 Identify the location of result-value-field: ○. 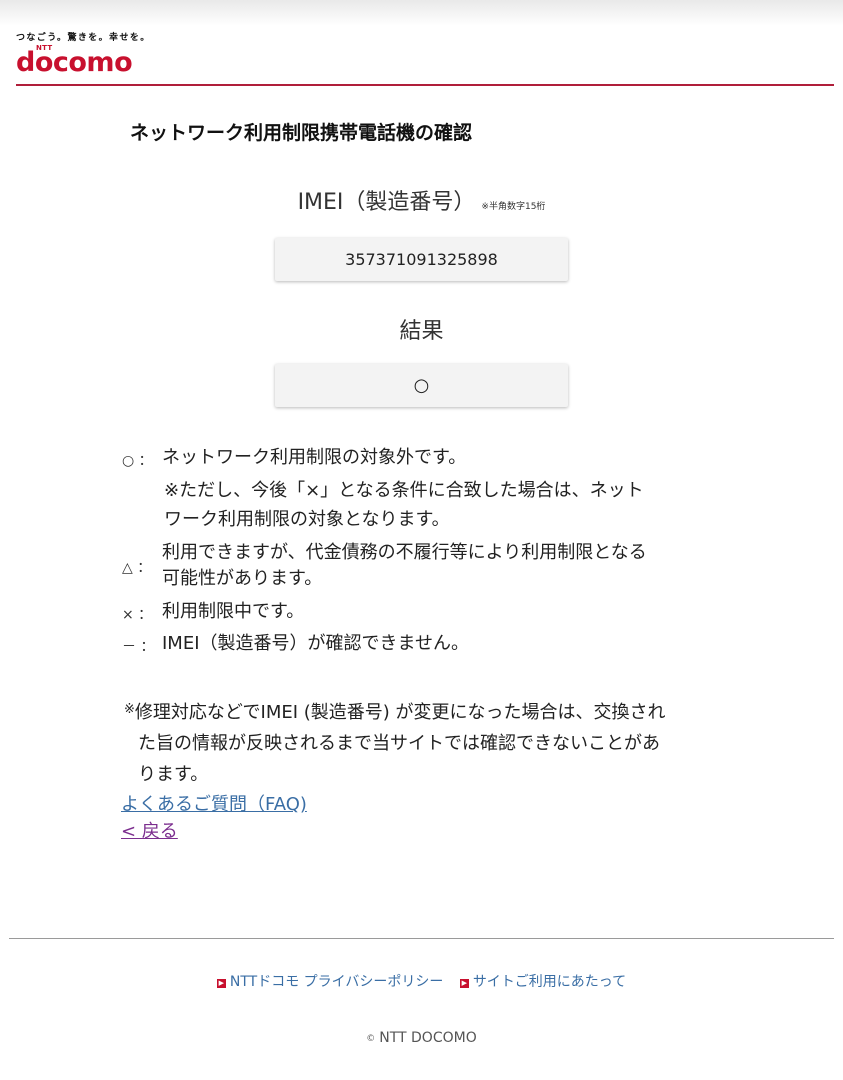
(421, 385).